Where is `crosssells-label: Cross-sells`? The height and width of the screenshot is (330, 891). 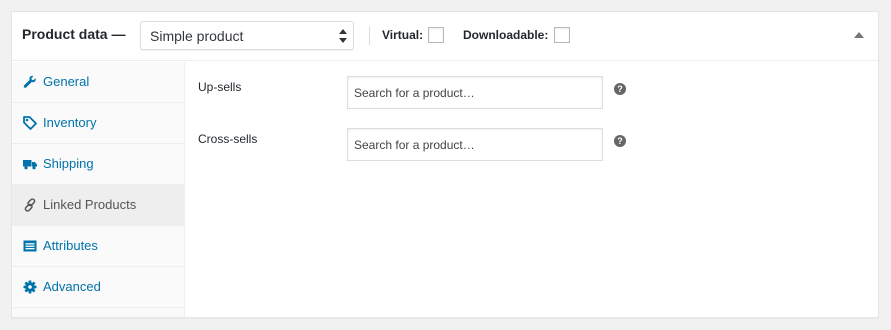
crosssells-label: Cross-sells is located at coordinates (228, 139).